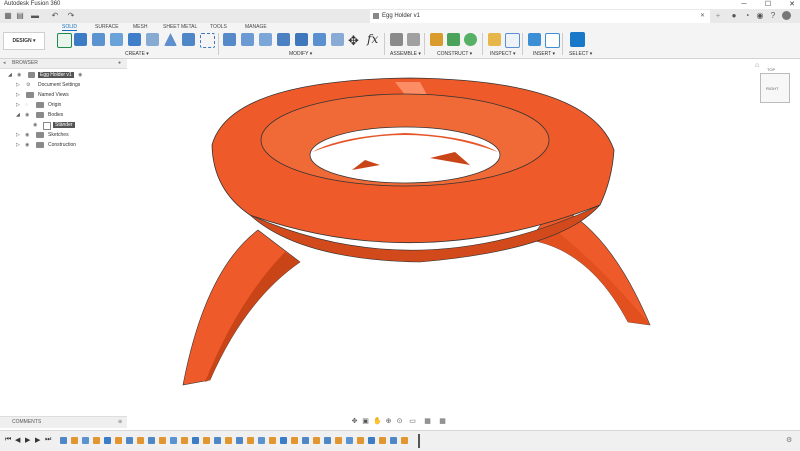 The height and width of the screenshot is (451, 800). What do you see at coordinates (63, 105) in the screenshot?
I see `browser-item-origin: ▷ ◌ Origin` at bounding box center [63, 105].